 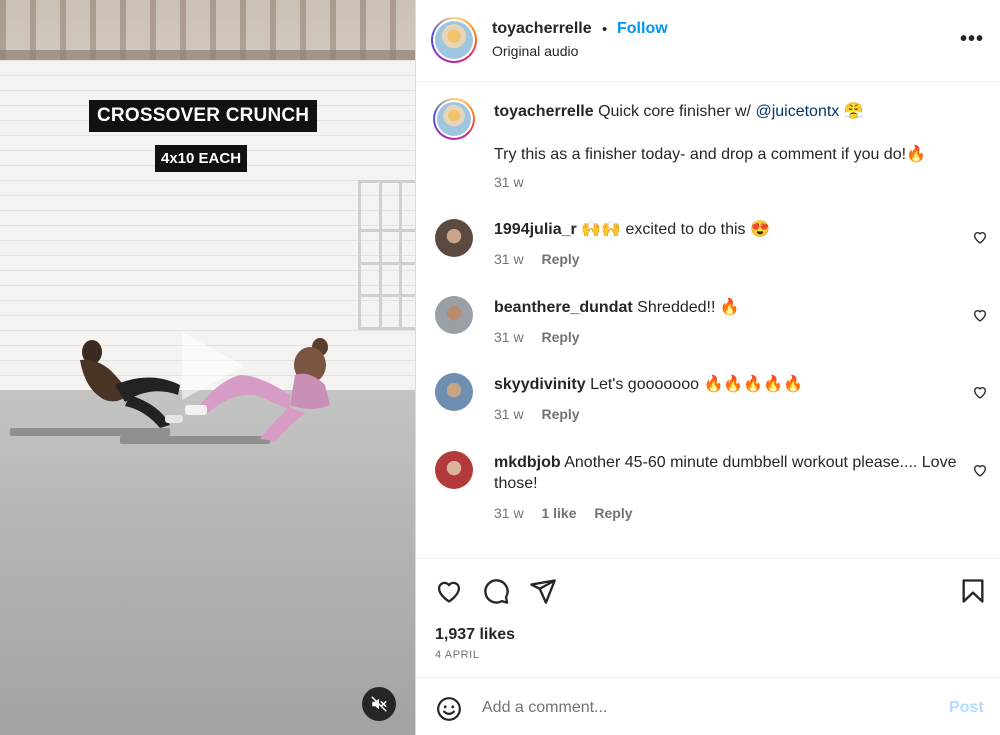 What do you see at coordinates (386, 255) in the screenshot?
I see `warehouse-window` at bounding box center [386, 255].